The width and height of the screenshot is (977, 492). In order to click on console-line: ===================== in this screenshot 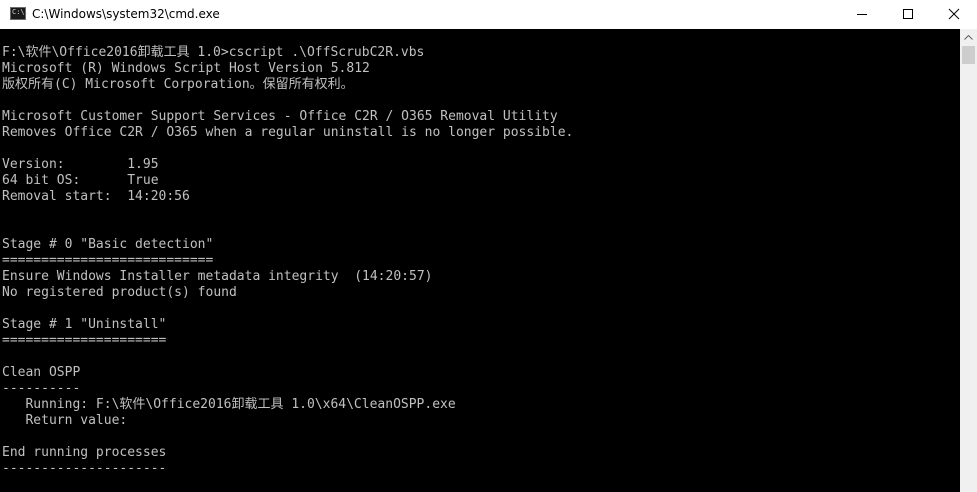, I will do `click(84, 340)`.